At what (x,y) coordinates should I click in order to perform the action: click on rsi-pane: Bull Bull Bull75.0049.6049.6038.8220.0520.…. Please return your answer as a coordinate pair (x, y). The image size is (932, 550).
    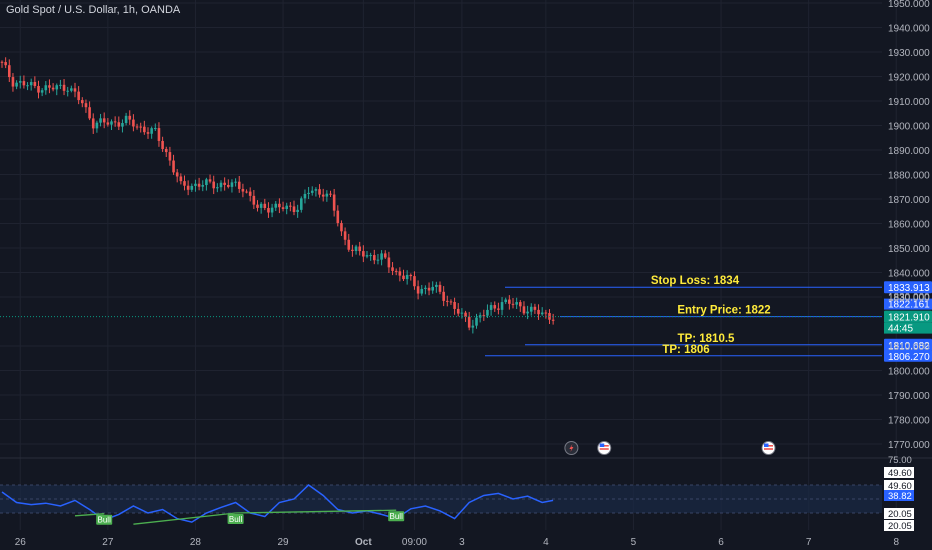
    Looking at the image, I should click on (457, 493).